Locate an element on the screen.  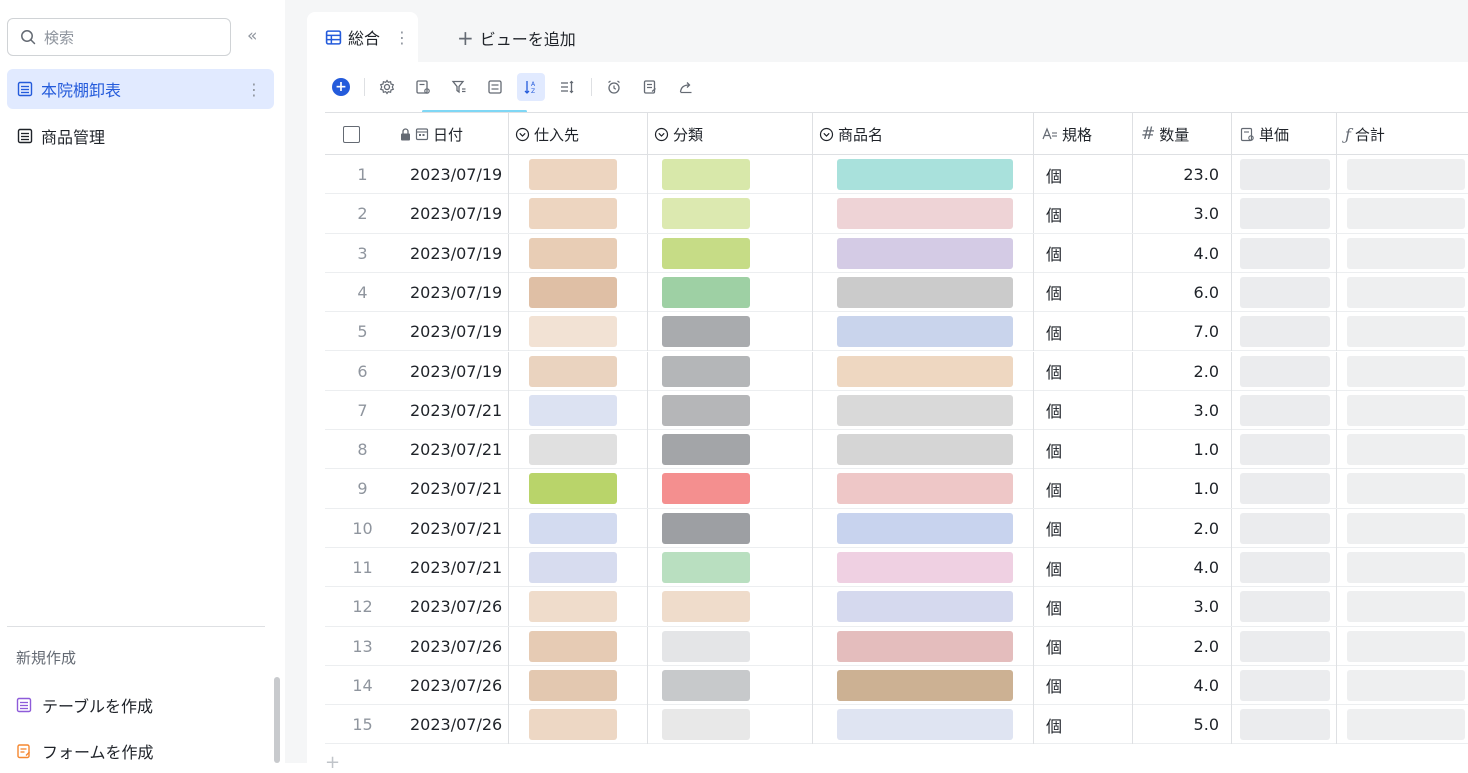
table-row: 3 2023/07/19 個 4.0 is located at coordinates (896, 253).